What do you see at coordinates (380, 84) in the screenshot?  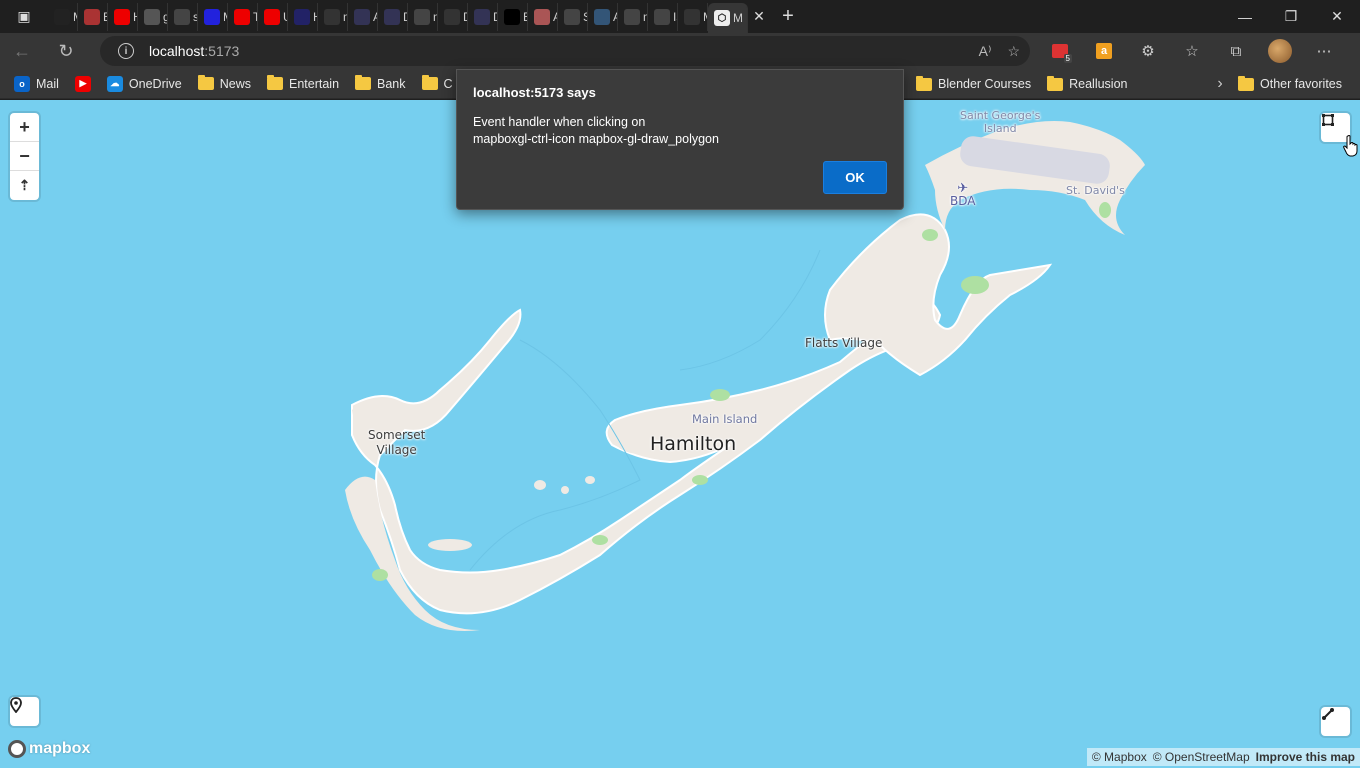 I see `bookmark-item: Bank` at bounding box center [380, 84].